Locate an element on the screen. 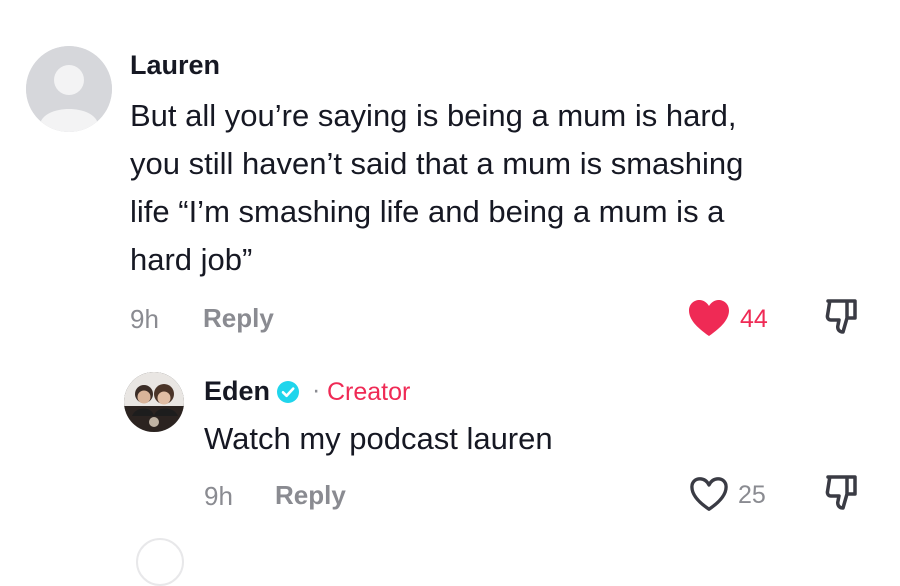 The height and width of the screenshot is (586, 900). comment-timestamp: 9h is located at coordinates (144, 319).